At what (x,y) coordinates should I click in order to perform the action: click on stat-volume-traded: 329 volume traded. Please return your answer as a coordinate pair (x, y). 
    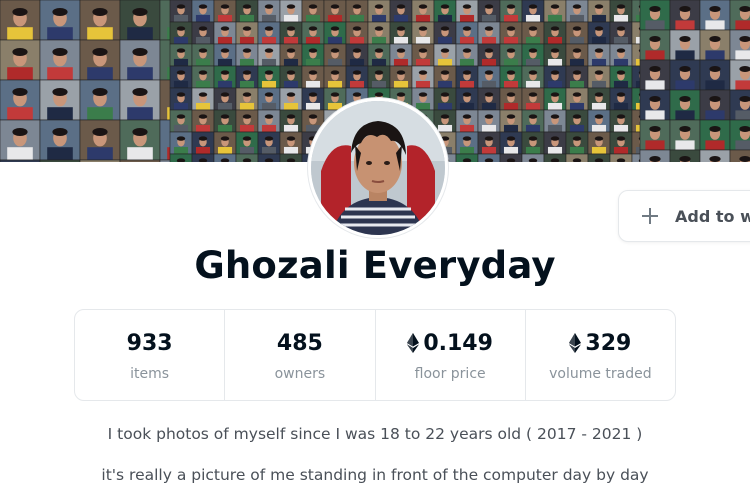
    Looking at the image, I should click on (600, 355).